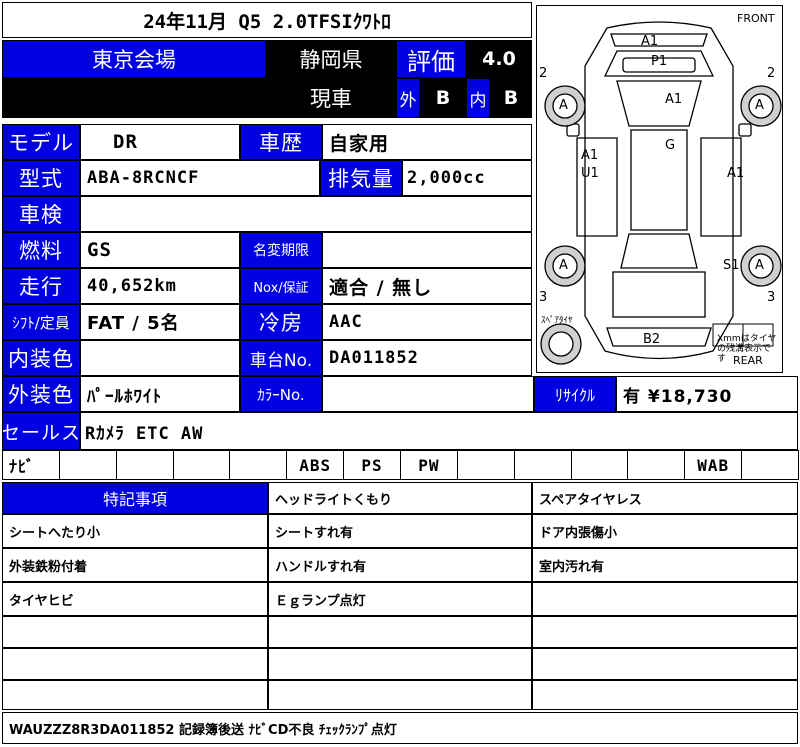 The image size is (800, 747). Describe the element at coordinates (543, 297) in the screenshot. I see `mark-corner-rl: 3` at that location.